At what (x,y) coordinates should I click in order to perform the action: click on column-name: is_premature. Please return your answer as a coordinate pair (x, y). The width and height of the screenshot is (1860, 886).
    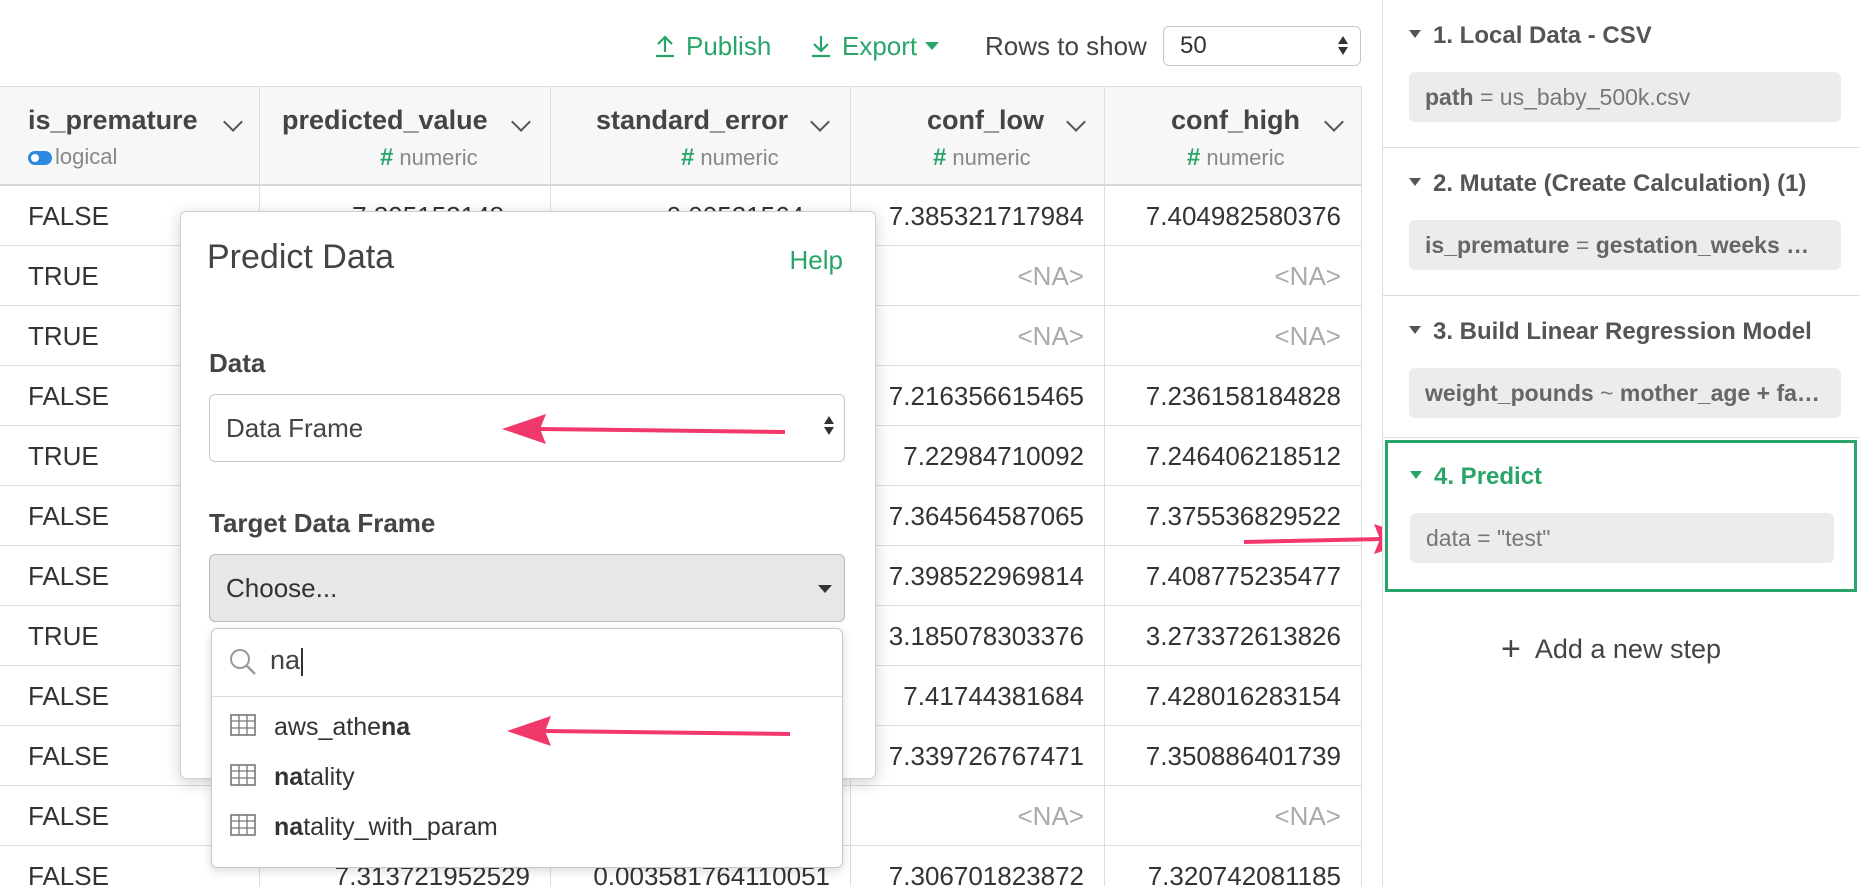
    Looking at the image, I should click on (113, 120).